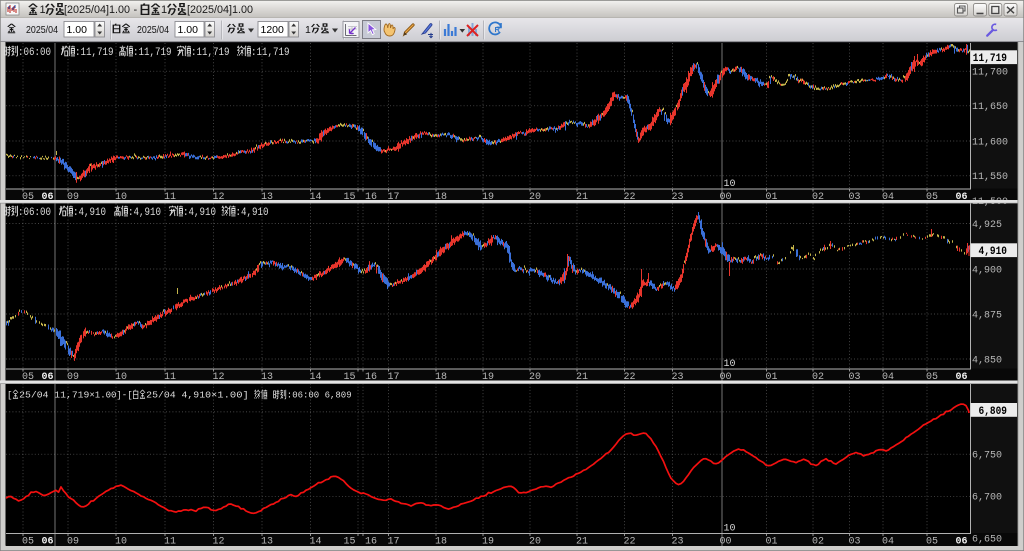 The image size is (1024, 551). I want to click on svg-text: 11, so click(170, 542).